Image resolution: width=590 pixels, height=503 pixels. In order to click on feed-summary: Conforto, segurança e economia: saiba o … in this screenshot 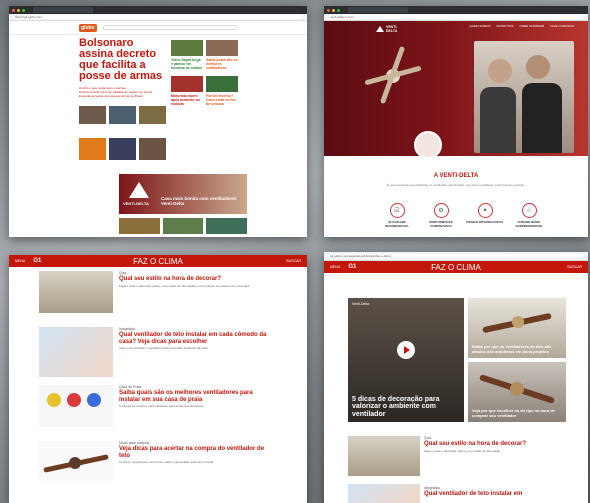, I will do `click(167, 462)`.